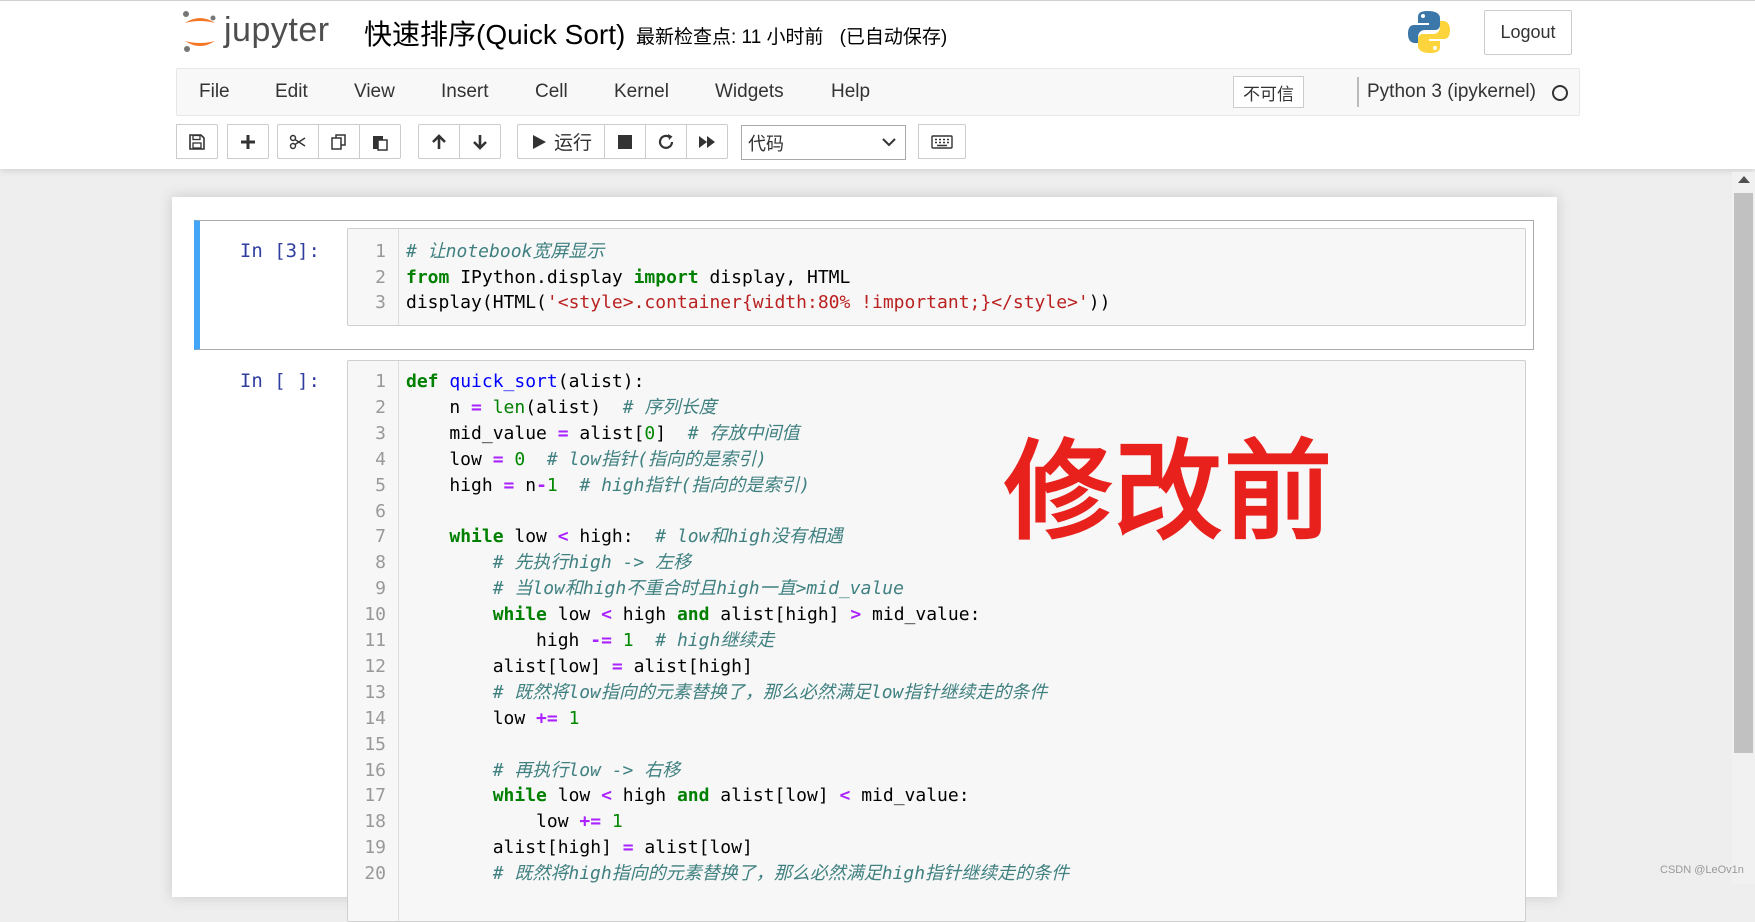 The image size is (1755, 922). What do you see at coordinates (933, 460) in the screenshot?
I see `code-line: 4 low = 0 # low指针(指向的是索引)` at bounding box center [933, 460].